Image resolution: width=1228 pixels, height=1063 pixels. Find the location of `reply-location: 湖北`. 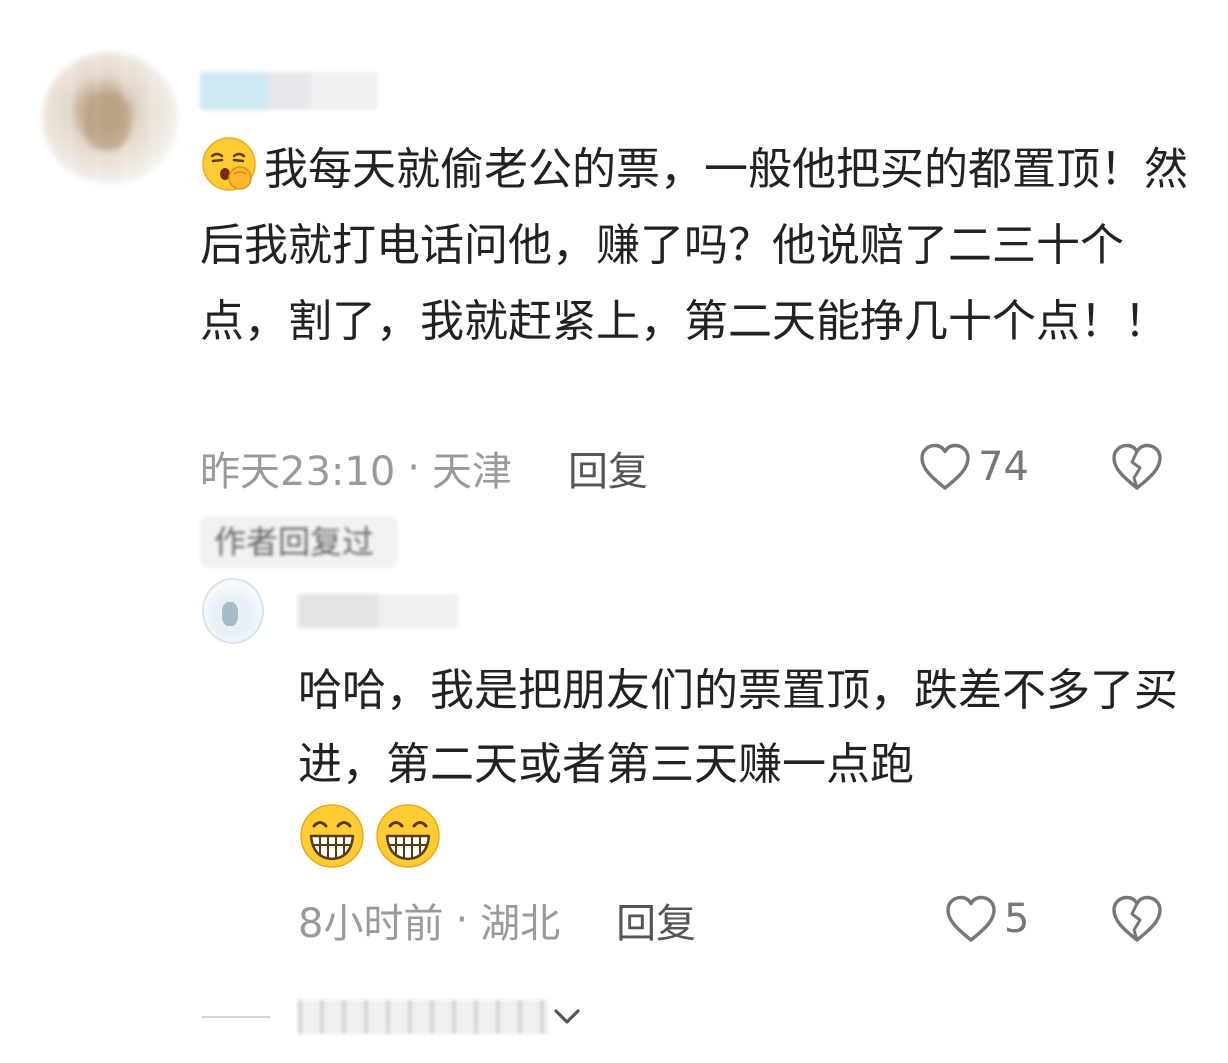

reply-location: 湖北 is located at coordinates (520, 924).